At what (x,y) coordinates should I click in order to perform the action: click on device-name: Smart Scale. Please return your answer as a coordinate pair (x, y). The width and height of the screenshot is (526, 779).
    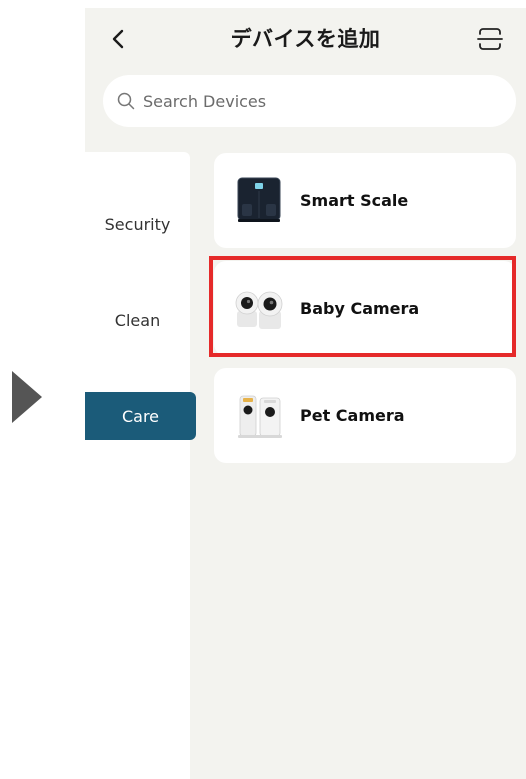
    Looking at the image, I should click on (354, 200).